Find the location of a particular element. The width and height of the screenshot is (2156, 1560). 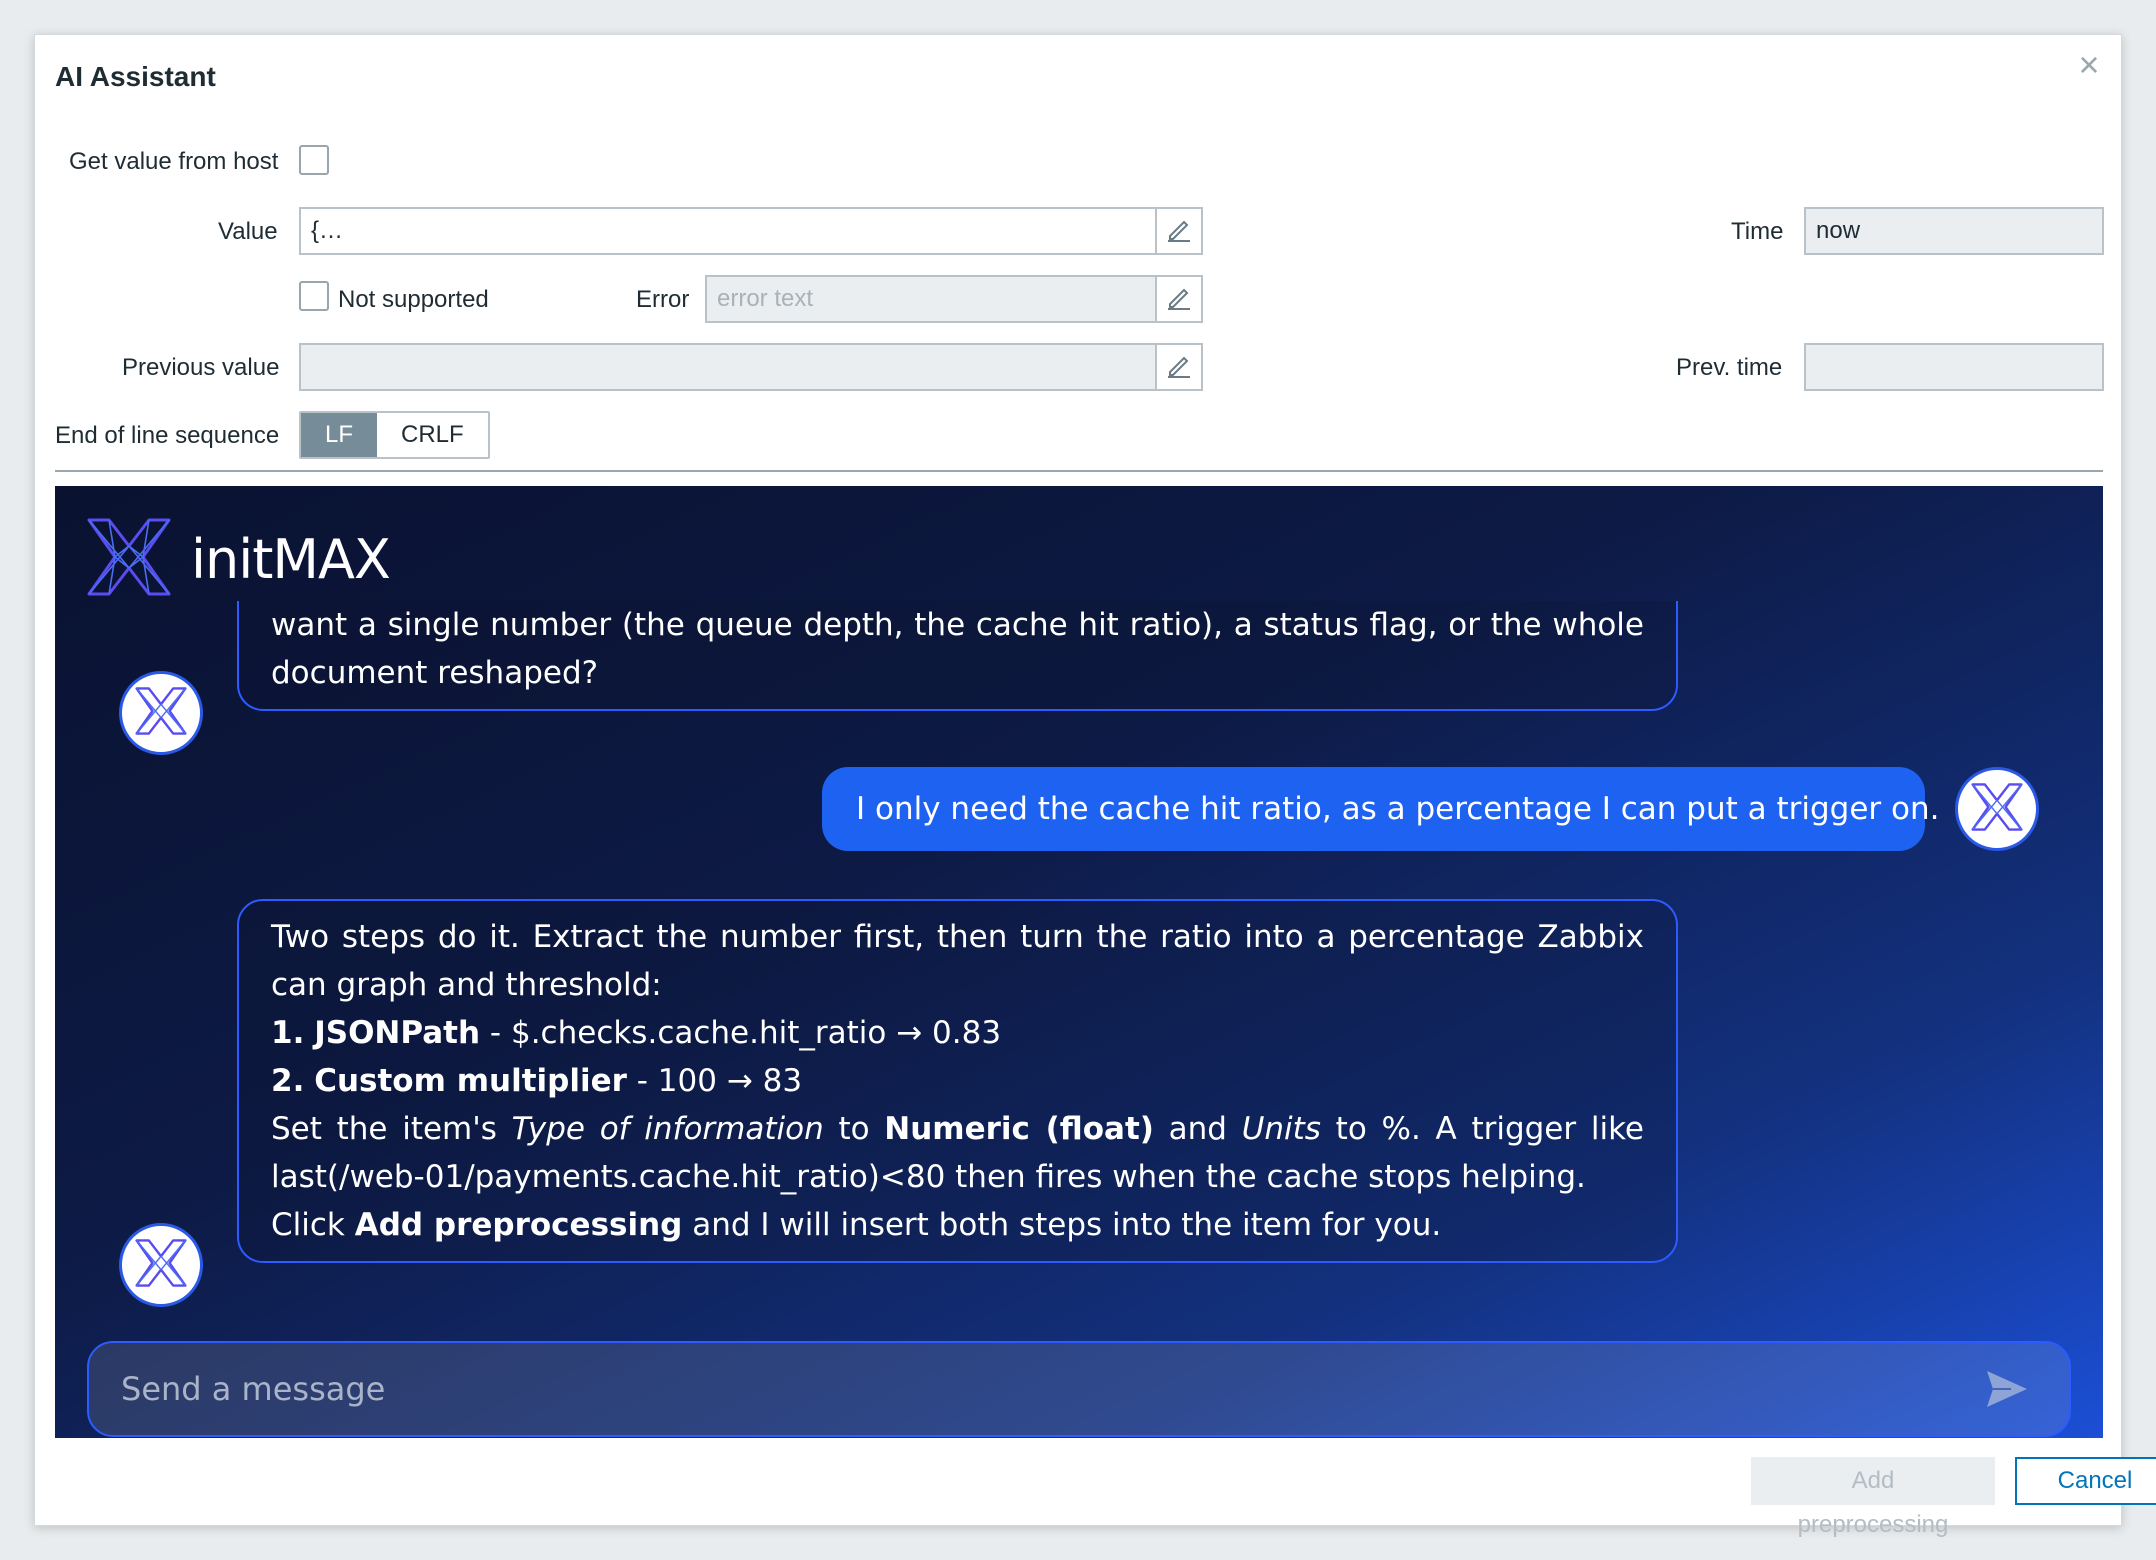

step-detail: - $.checks.cache.hit_ratio → 0.83 is located at coordinates (741, 1033).